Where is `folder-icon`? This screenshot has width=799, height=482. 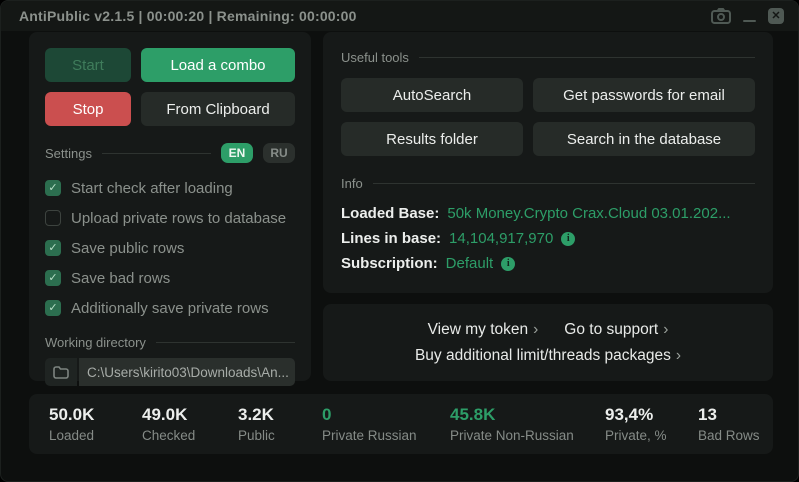
folder-icon is located at coordinates (61, 372).